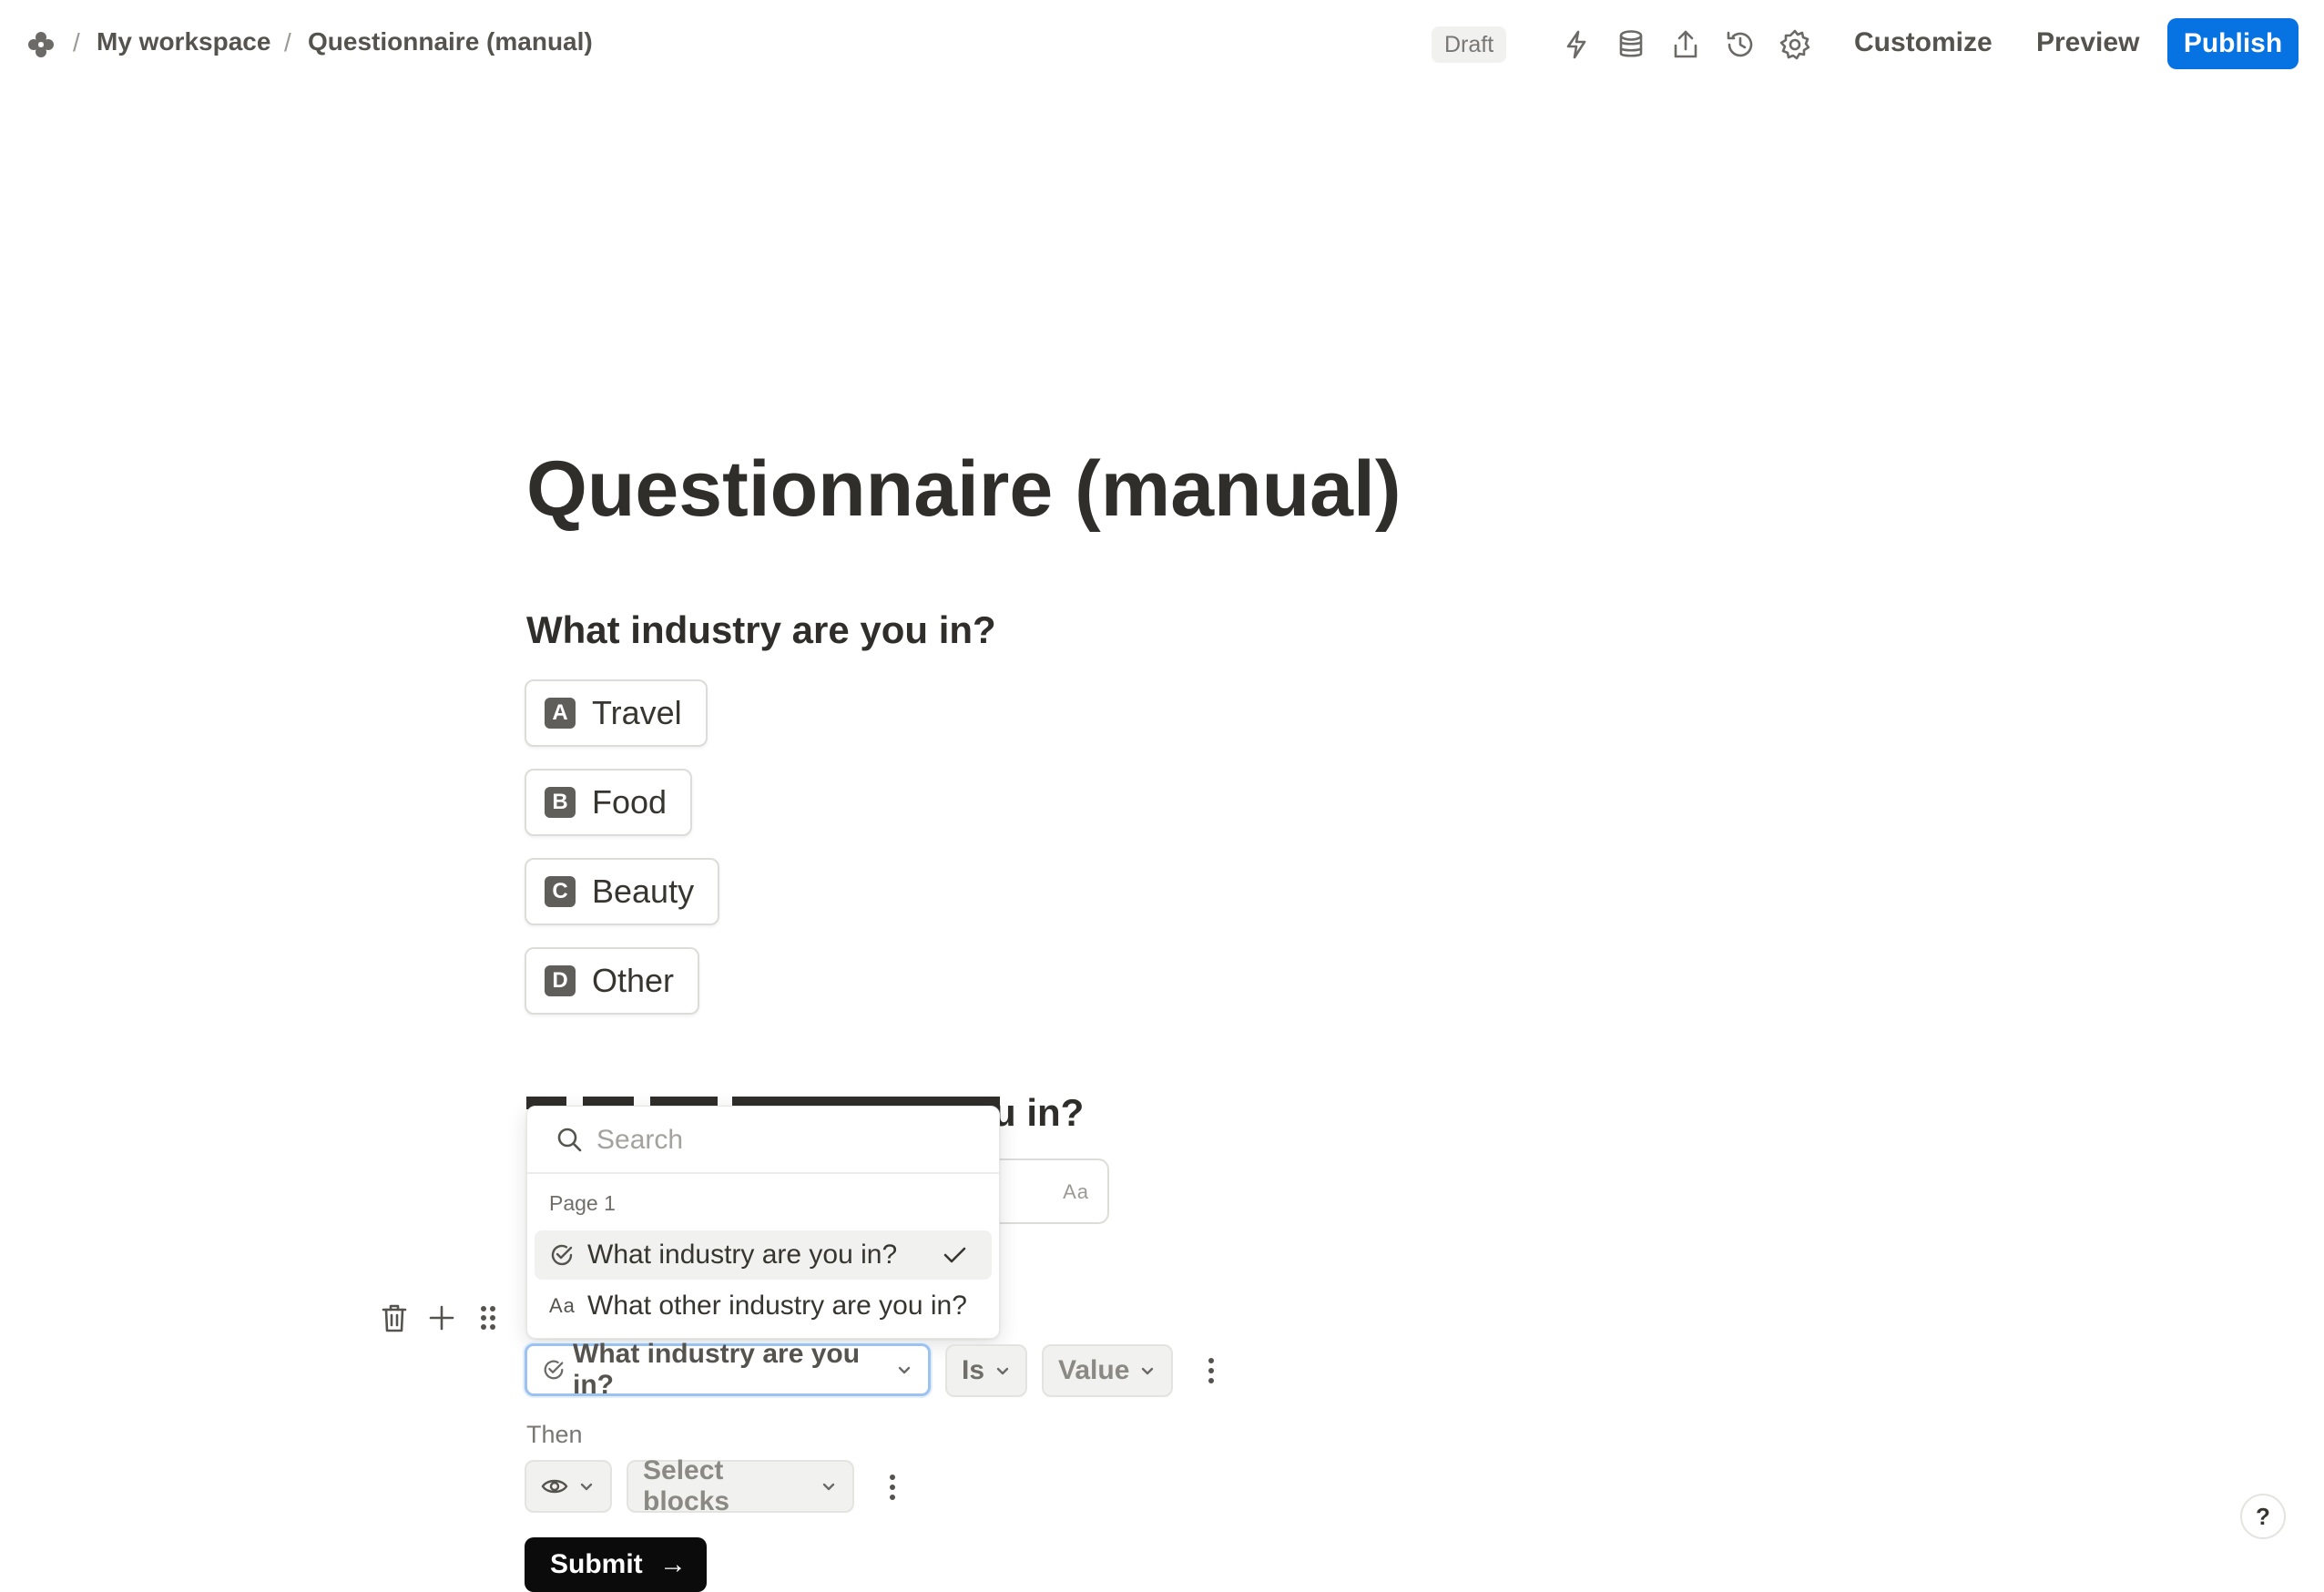  Describe the element at coordinates (1923, 42) in the screenshot. I see `customize-button: Customize` at that location.